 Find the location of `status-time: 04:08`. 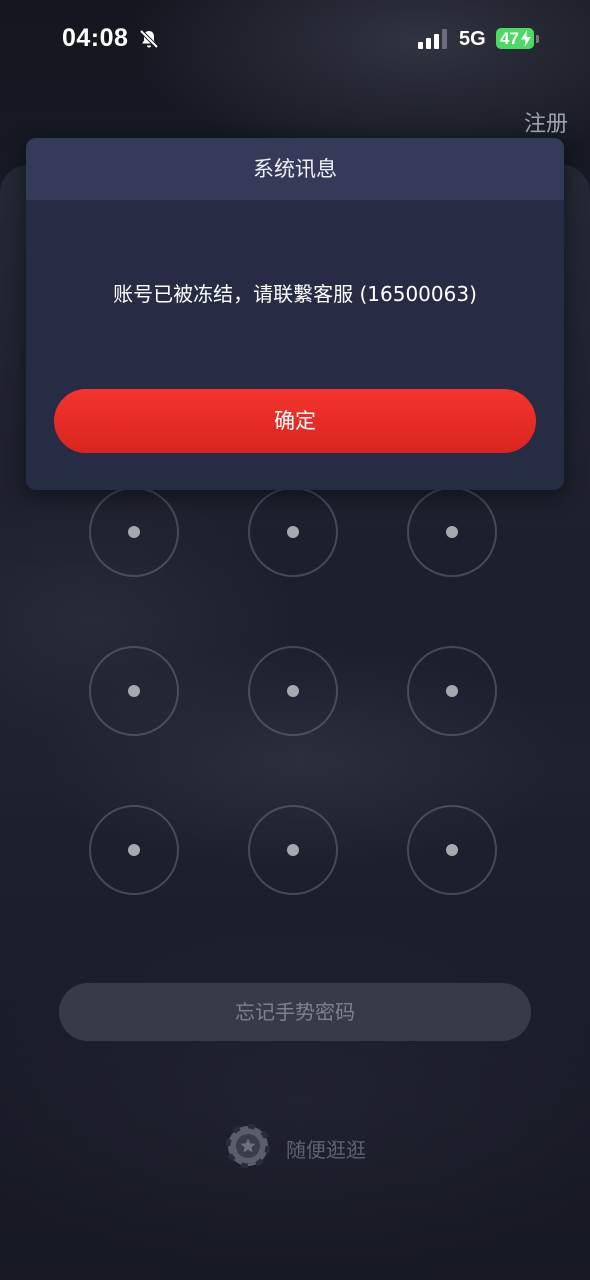

status-time: 04:08 is located at coordinates (95, 38).